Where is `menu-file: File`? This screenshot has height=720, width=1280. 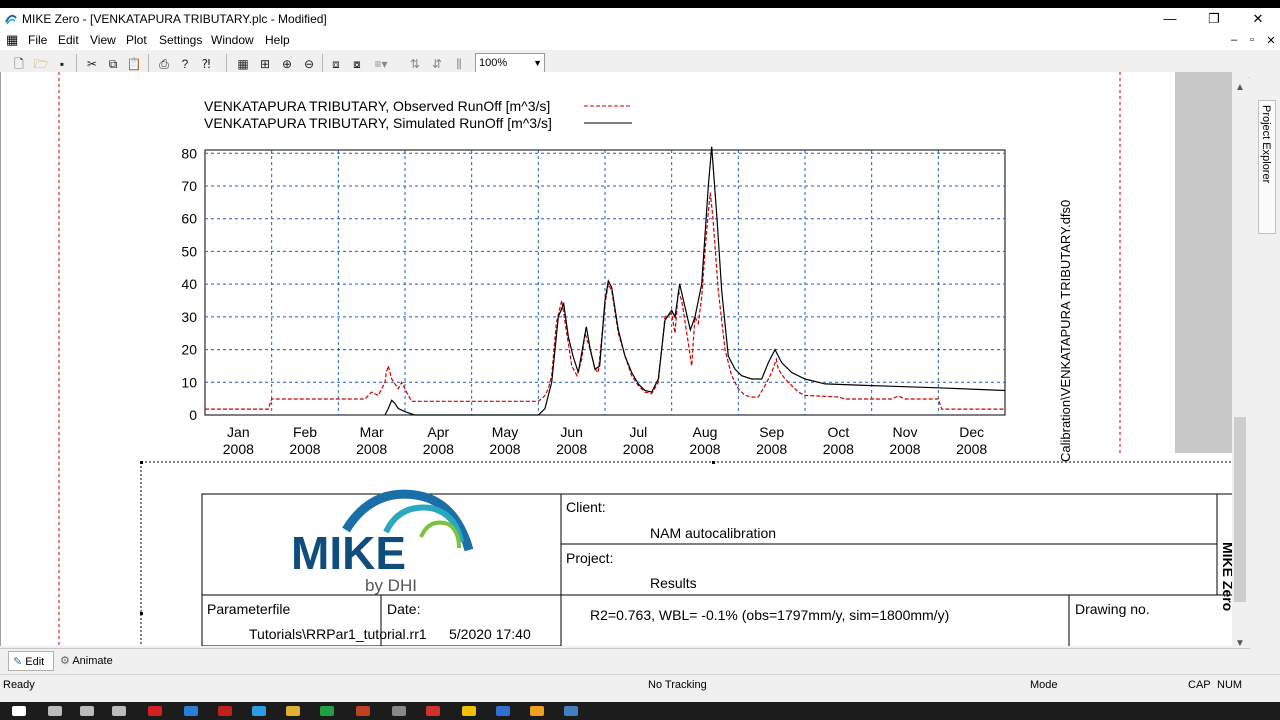 menu-file: File is located at coordinates (37, 40).